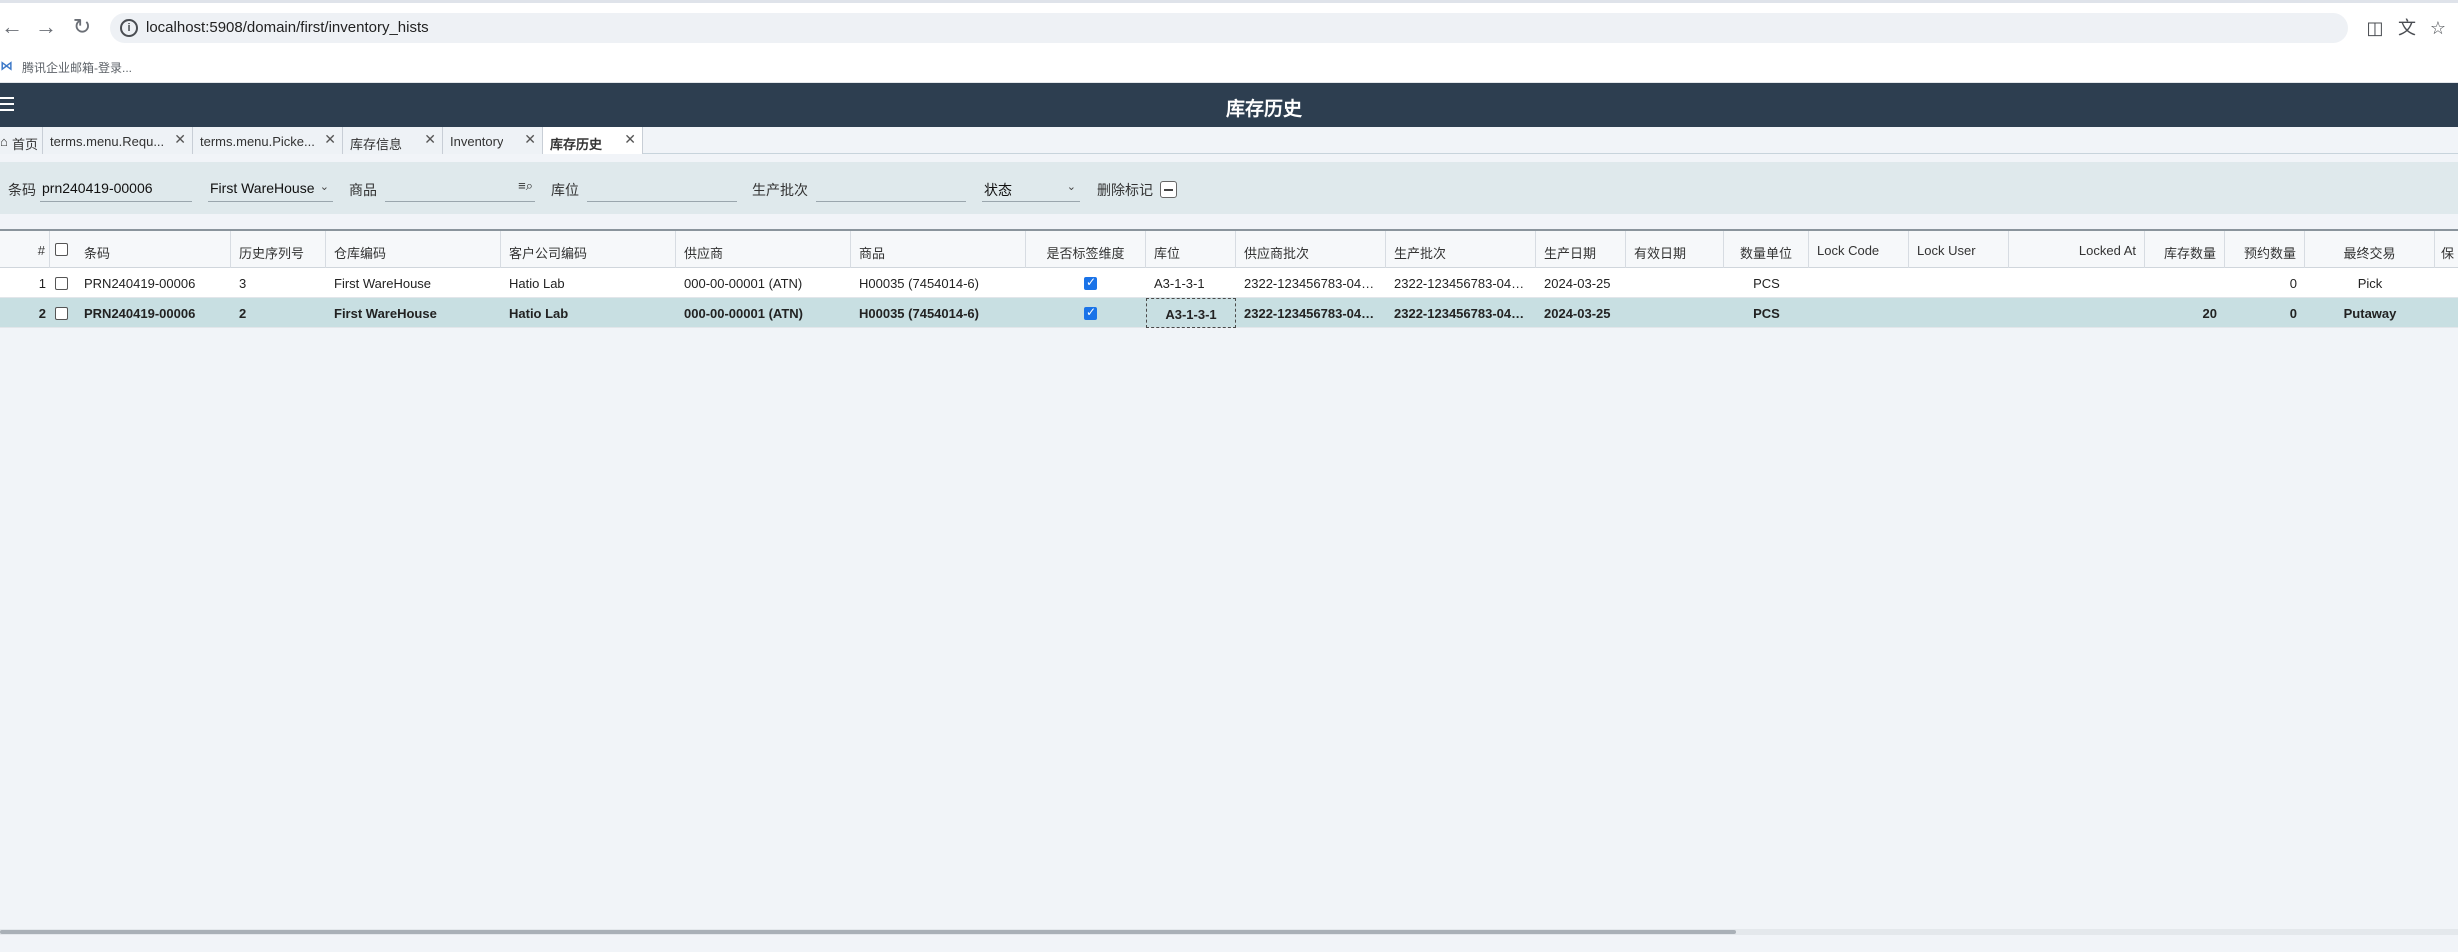  I want to click on col-header-batch: 生产批次, so click(1461, 249).